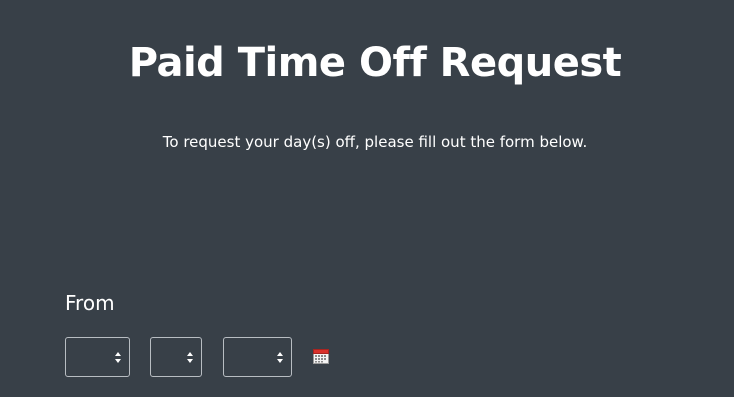  Describe the element at coordinates (375, 63) in the screenshot. I see `page-title: Paid Time Off Request` at that location.